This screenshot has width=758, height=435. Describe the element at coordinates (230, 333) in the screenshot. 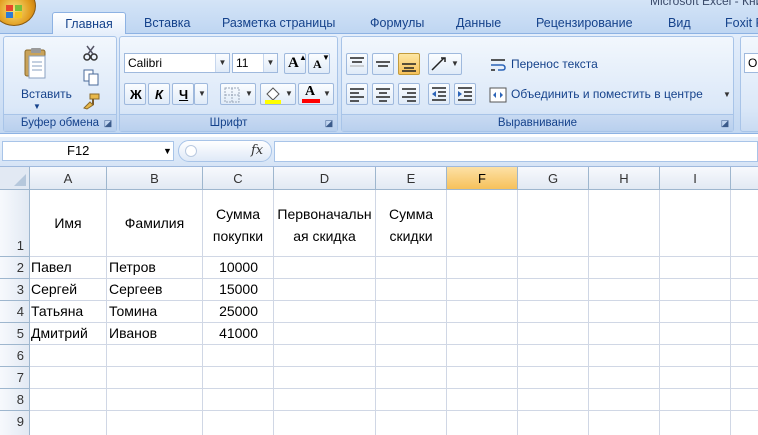

I see `cell-c5: 41000` at that location.